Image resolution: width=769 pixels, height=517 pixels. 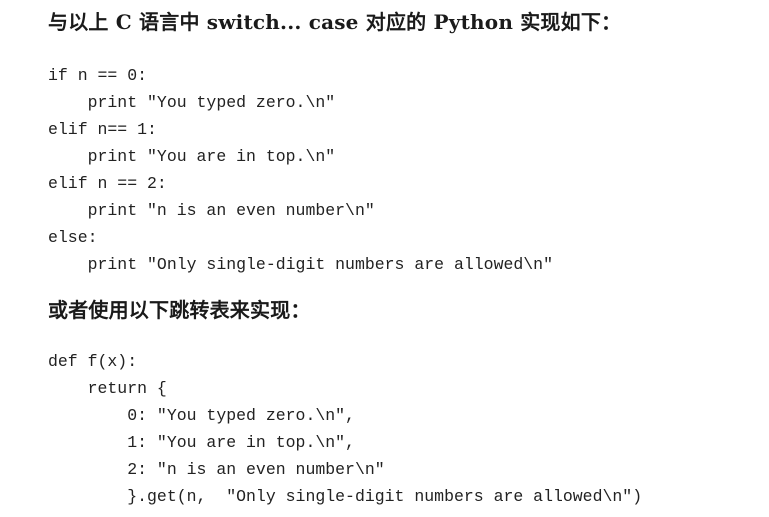 I want to click on code-line: if n == 0:, so click(x=98, y=75).